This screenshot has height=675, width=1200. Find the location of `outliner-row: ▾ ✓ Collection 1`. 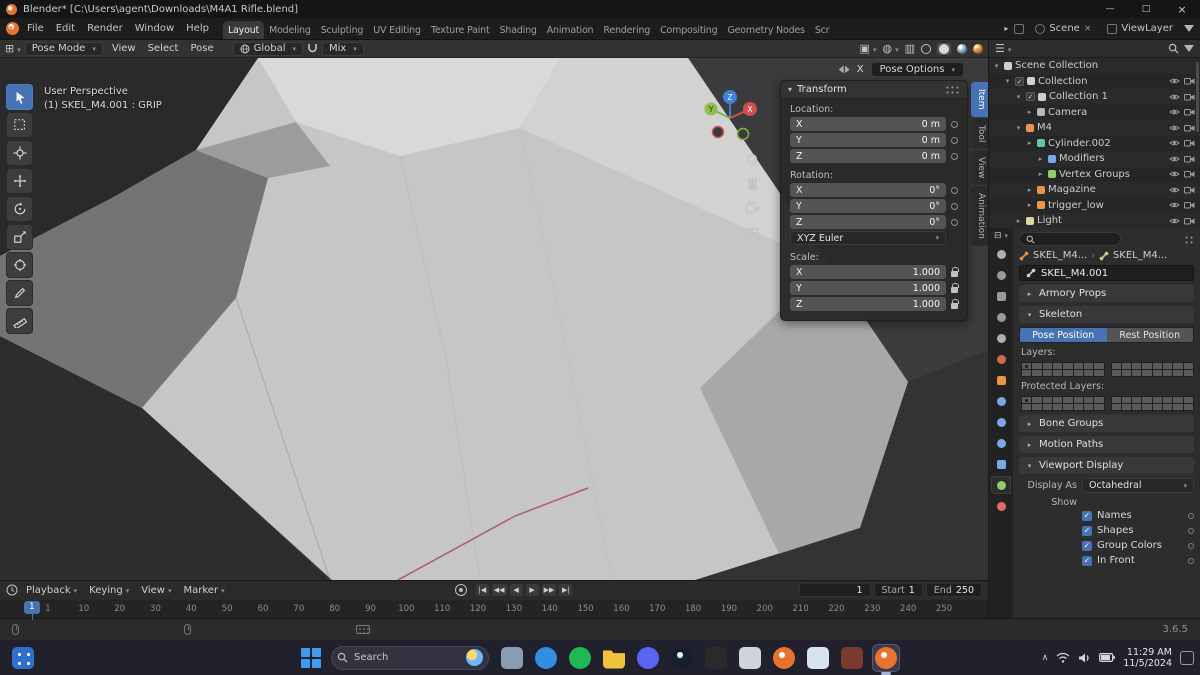

outliner-row: ▾ ✓ Collection 1 is located at coordinates (1094, 97).